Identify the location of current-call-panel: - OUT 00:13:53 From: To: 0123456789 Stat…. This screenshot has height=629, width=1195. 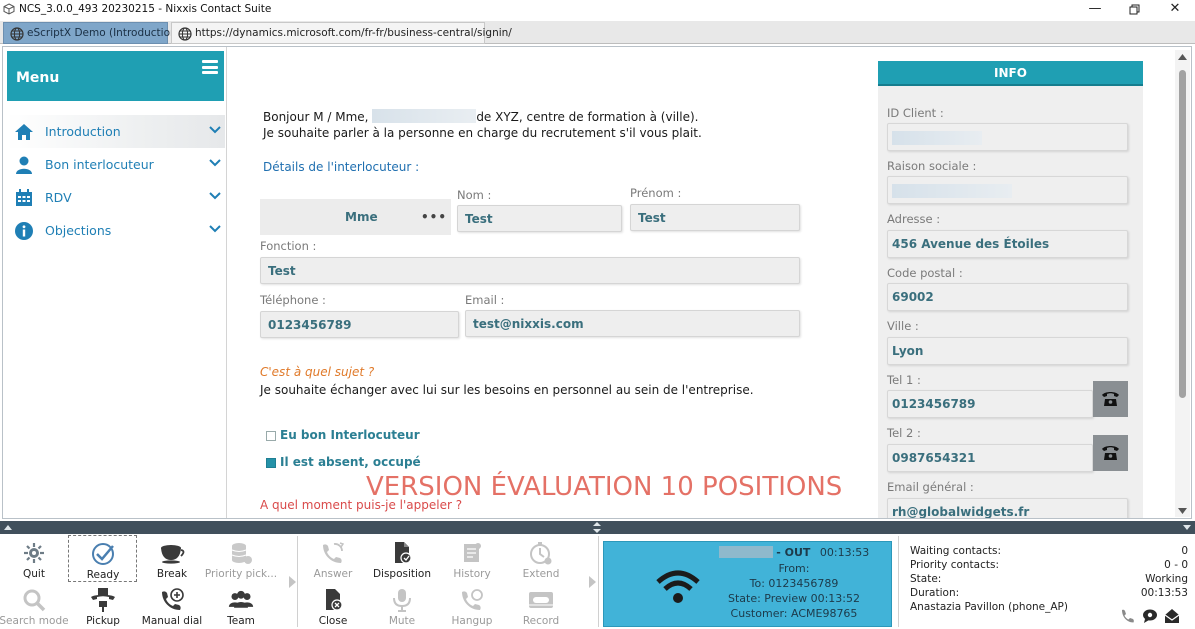
(747, 584).